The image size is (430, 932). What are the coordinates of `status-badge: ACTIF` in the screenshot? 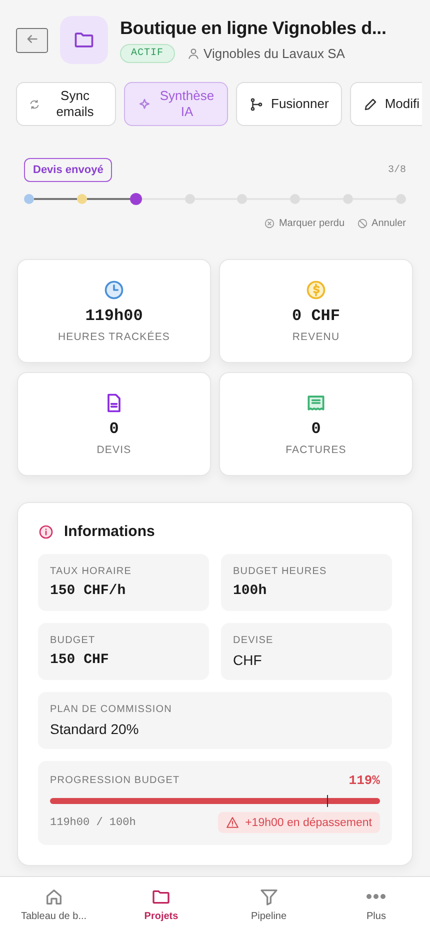 It's located at (147, 53).